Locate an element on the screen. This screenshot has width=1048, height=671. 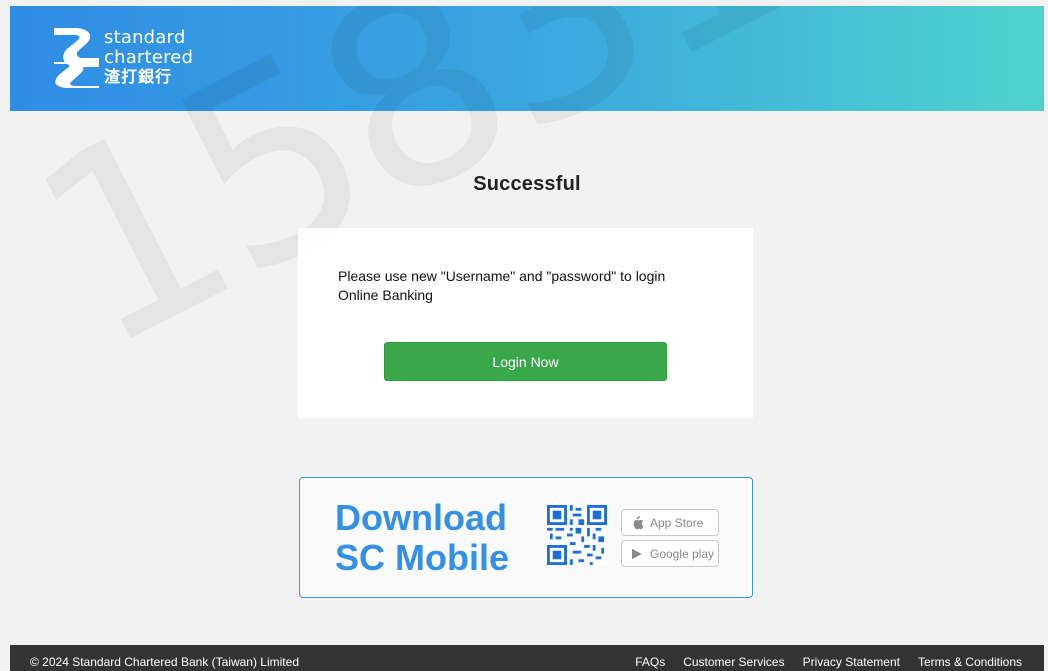
brand-text: standard chartered 渣打銀行 is located at coordinates (148, 57).